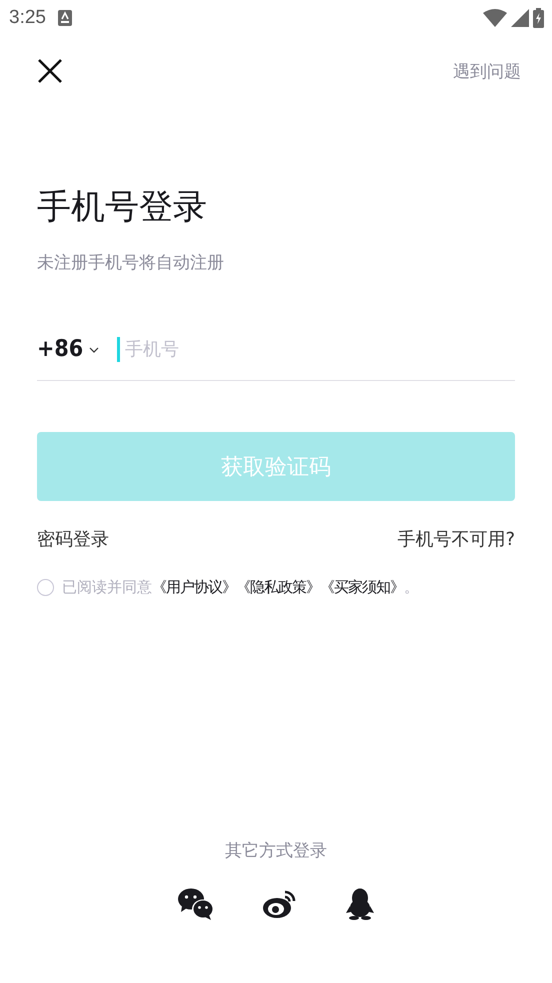  What do you see at coordinates (276, 851) in the screenshot?
I see `other-login-label: 其它方式登录` at bounding box center [276, 851].